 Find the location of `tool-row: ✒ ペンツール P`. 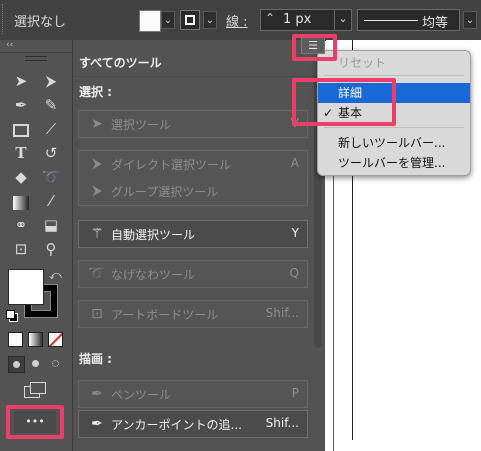

tool-row: ✒ ペンツール P is located at coordinates (193, 394).